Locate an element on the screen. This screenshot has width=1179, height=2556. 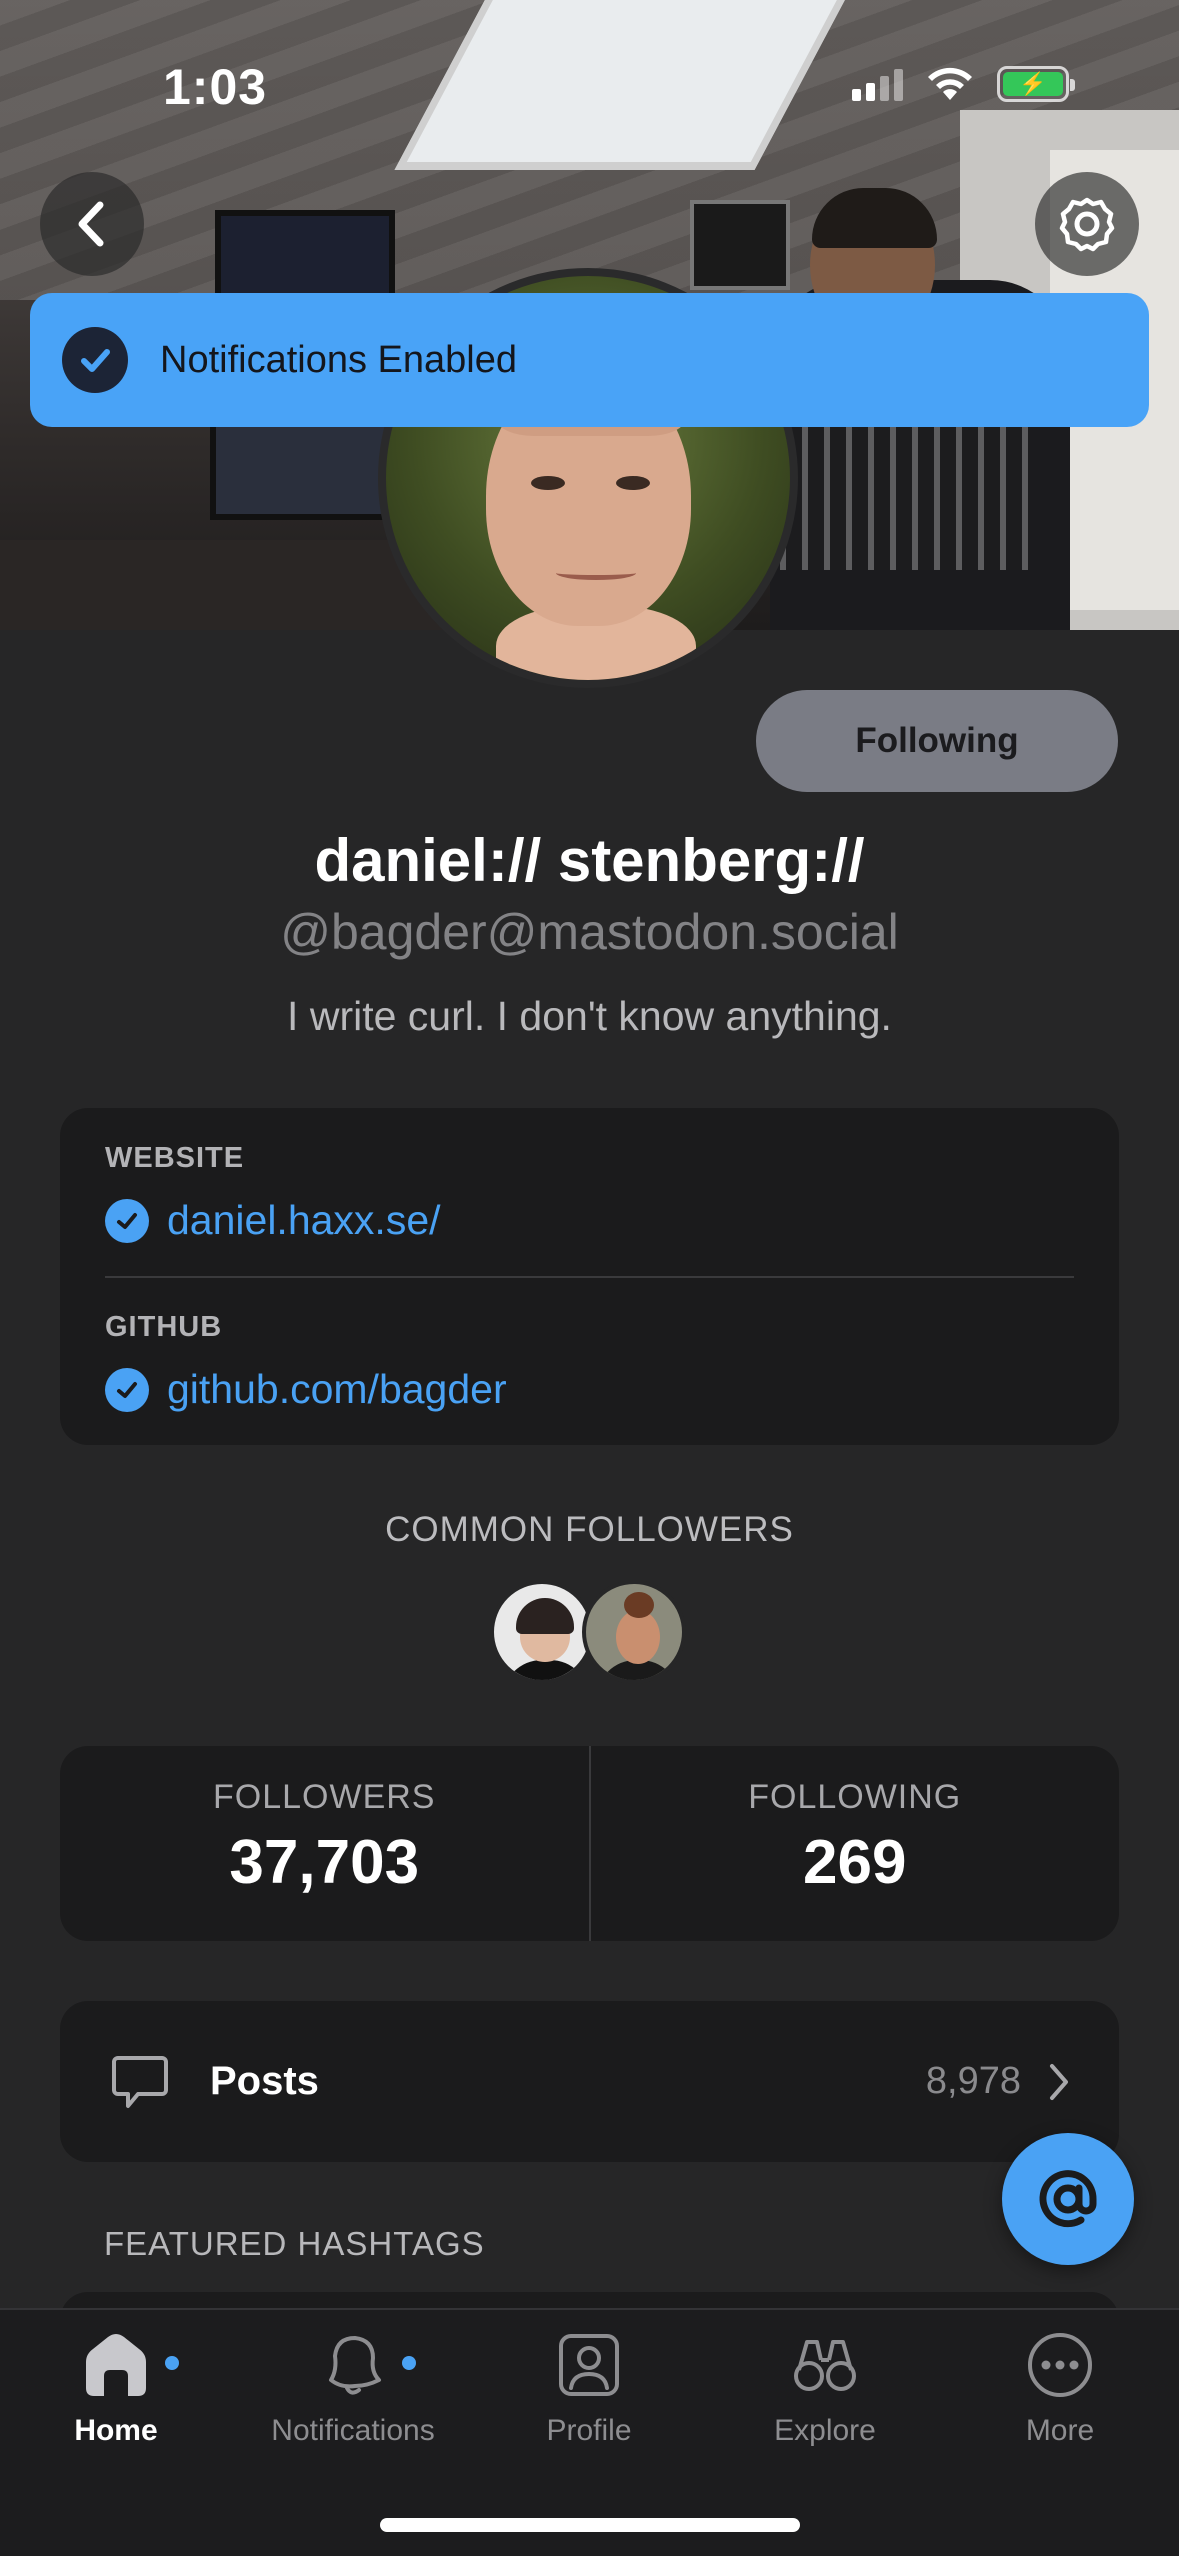
tab-more: More is located at coordinates (1060, 2389).